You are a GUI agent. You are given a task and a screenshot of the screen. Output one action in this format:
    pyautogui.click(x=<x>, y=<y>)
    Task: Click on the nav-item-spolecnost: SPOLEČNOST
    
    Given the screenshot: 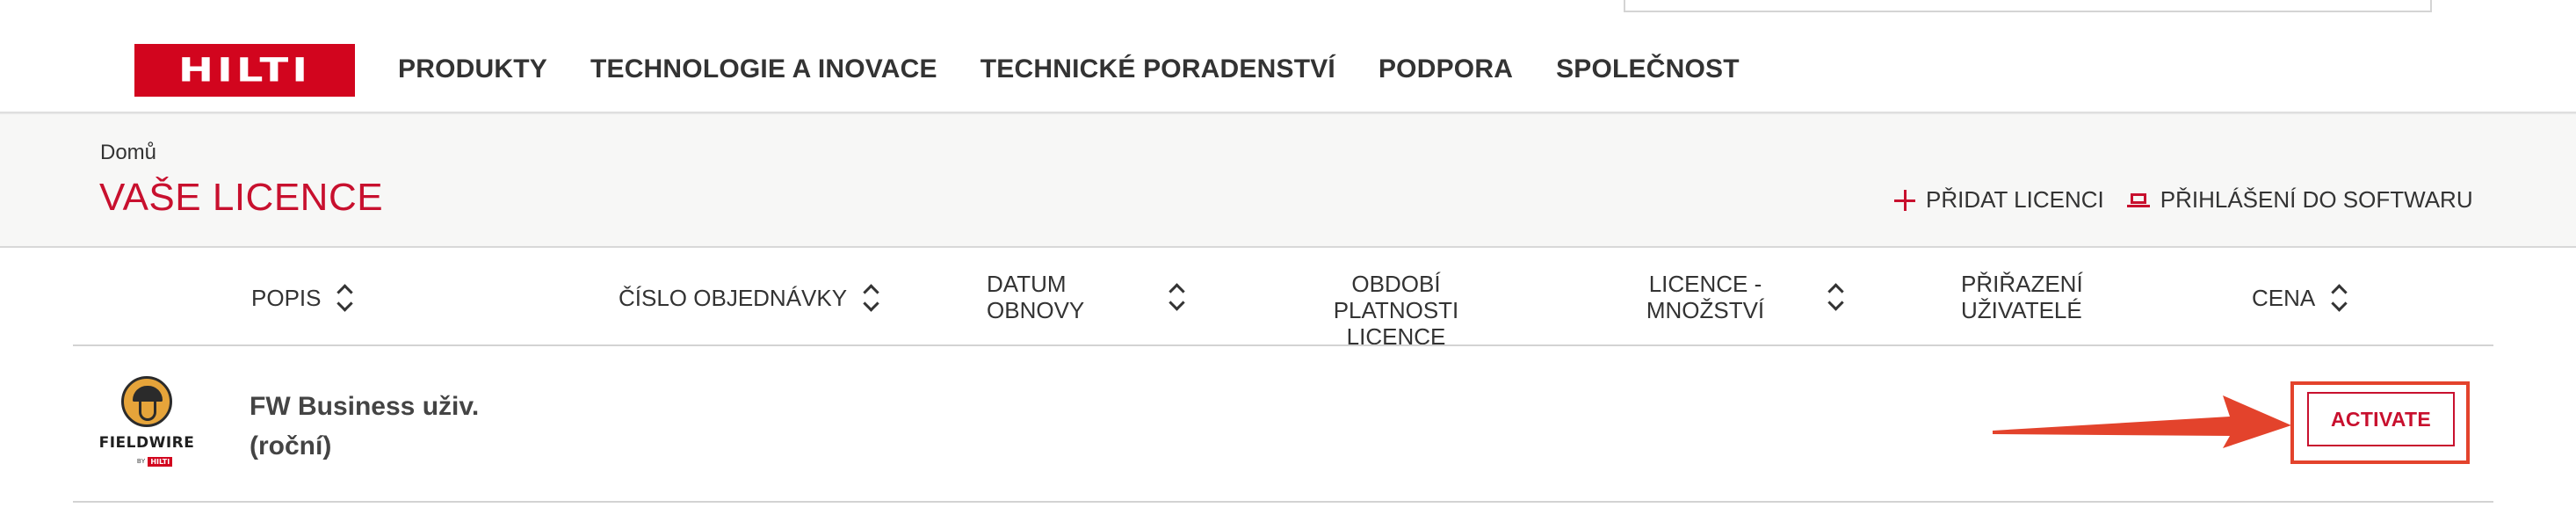 What is the action you would take?
    pyautogui.click(x=1648, y=69)
    